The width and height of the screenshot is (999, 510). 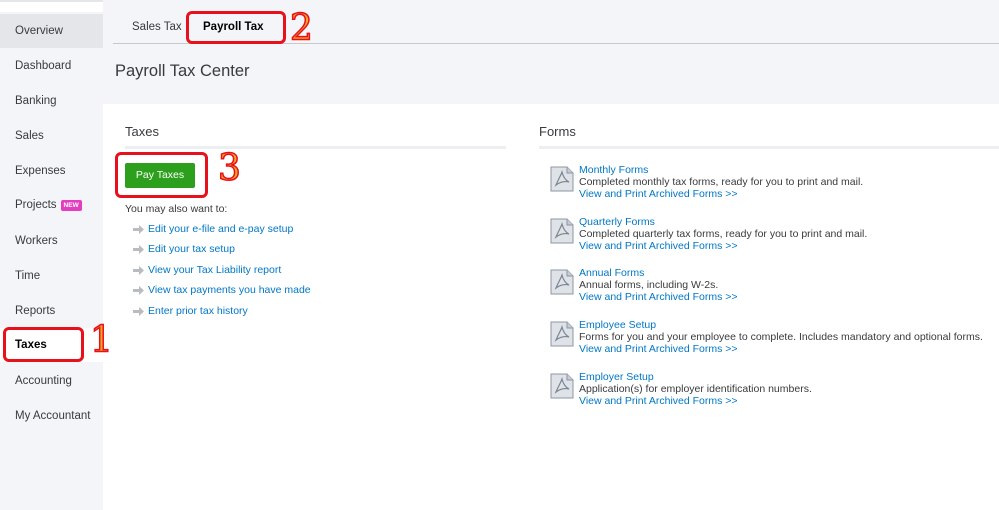 I want to click on sidebar-item-overview: Overview, so click(x=51, y=31).